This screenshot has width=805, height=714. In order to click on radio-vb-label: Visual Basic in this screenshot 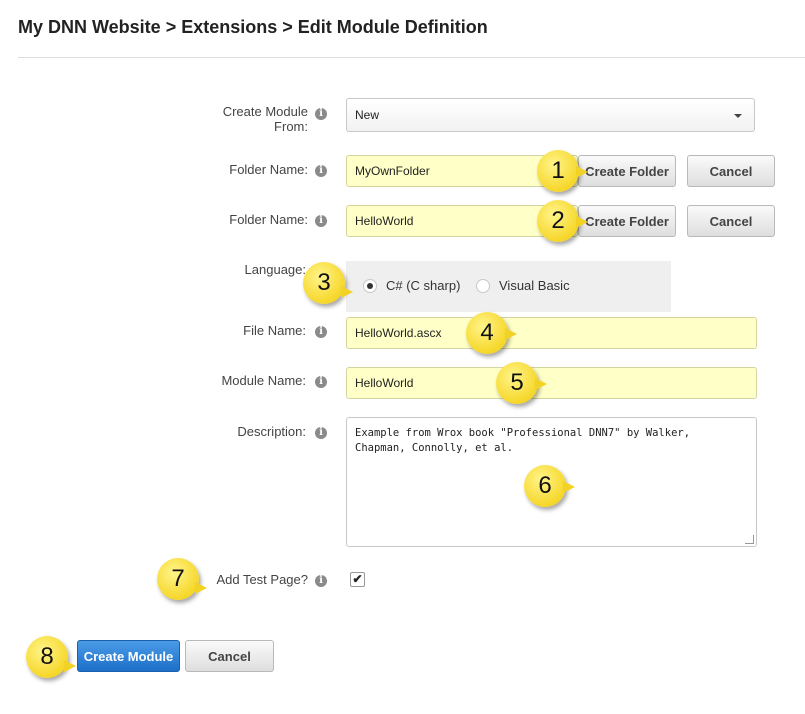, I will do `click(534, 285)`.